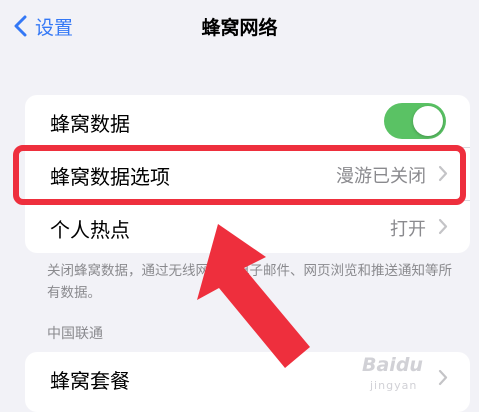 Image resolution: width=479 pixels, height=412 pixels. I want to click on watermark-text: Baidu, so click(392, 365).